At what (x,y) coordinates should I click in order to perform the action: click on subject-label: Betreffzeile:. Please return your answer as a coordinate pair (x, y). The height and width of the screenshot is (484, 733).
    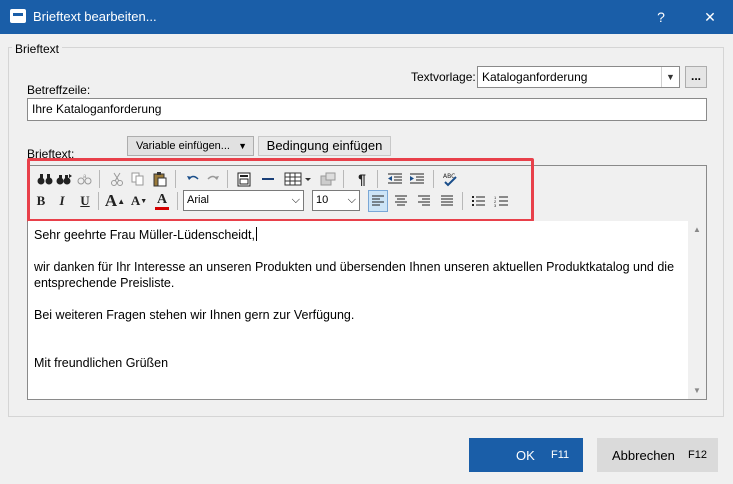
    Looking at the image, I should click on (59, 90).